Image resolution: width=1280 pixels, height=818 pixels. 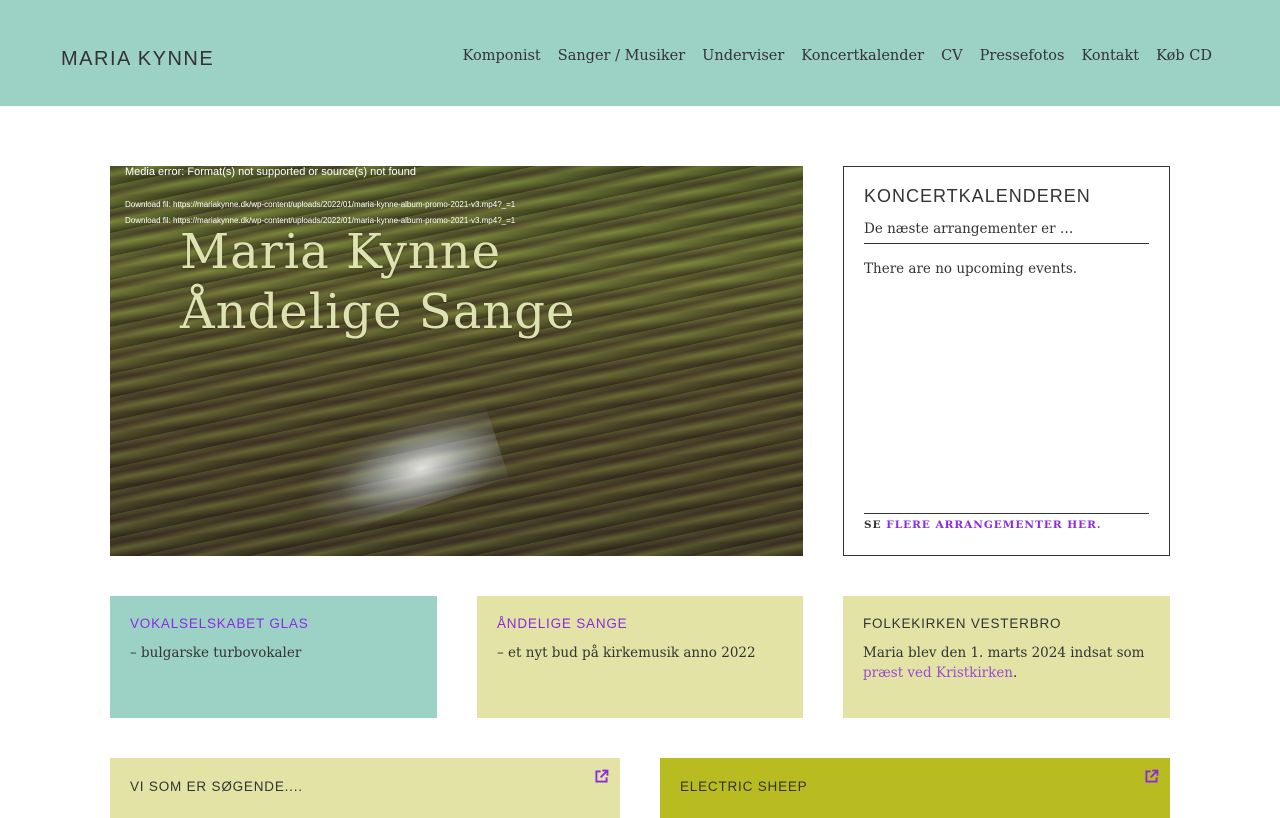 I want to click on more-events-line: SE FLERE ARRANGEMENTER HER., so click(x=1006, y=522).